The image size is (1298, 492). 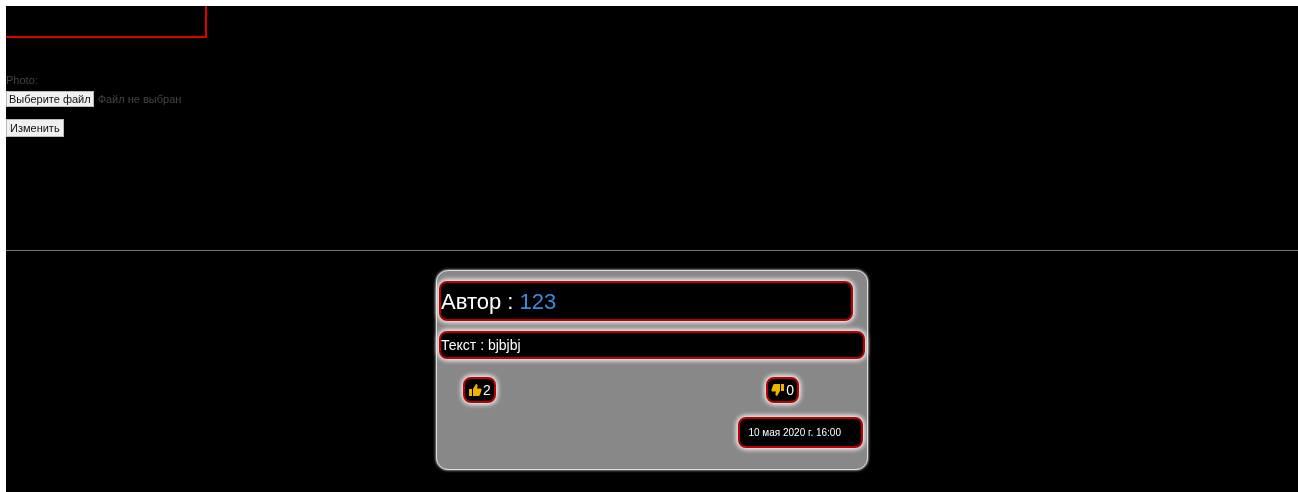 I want to click on file-status: Файл не выбран, so click(x=139, y=99).